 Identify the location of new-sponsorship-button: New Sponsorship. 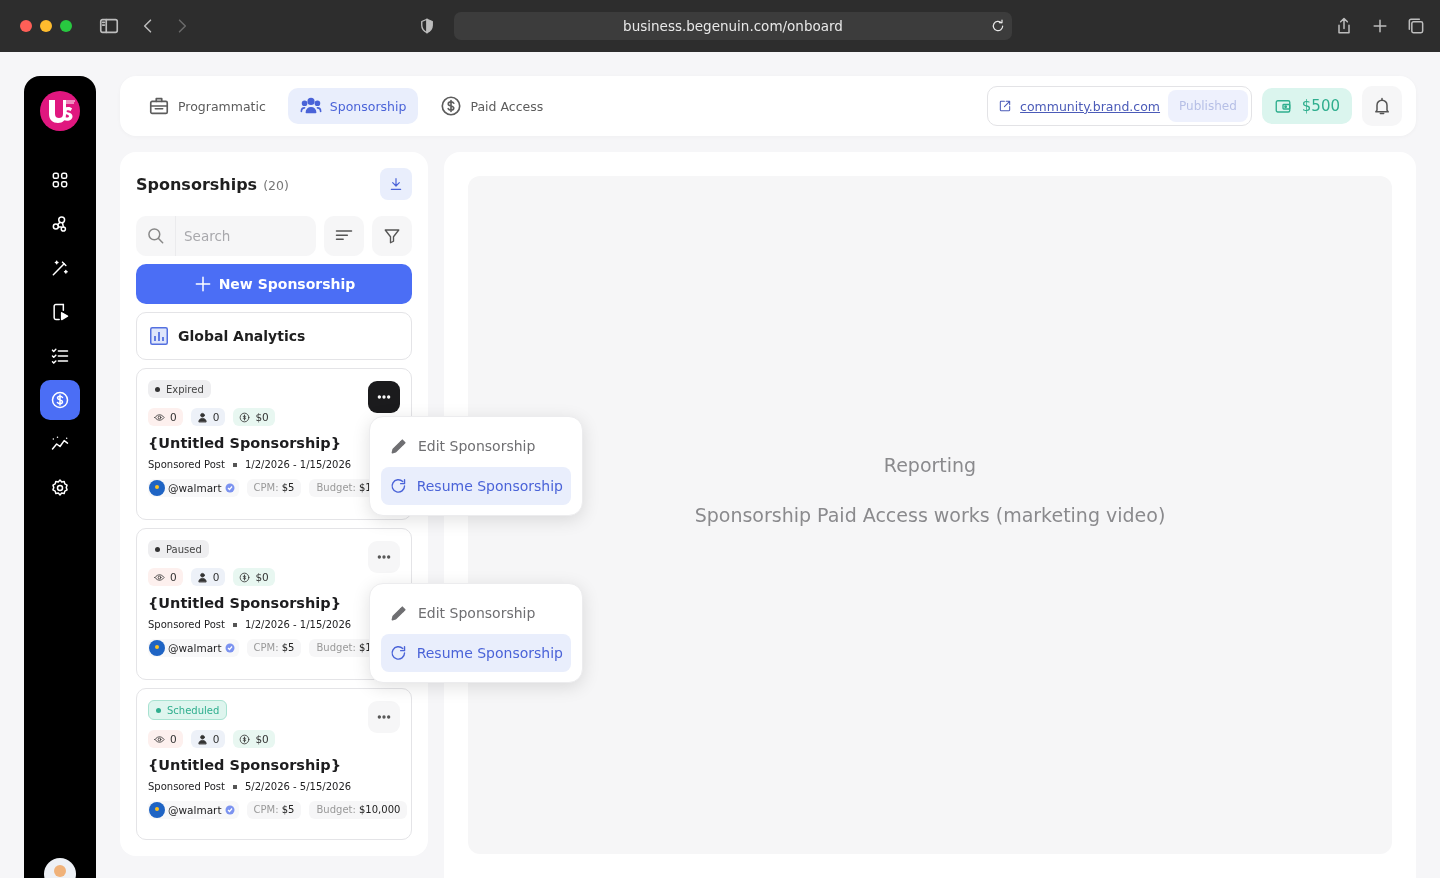
(274, 284).